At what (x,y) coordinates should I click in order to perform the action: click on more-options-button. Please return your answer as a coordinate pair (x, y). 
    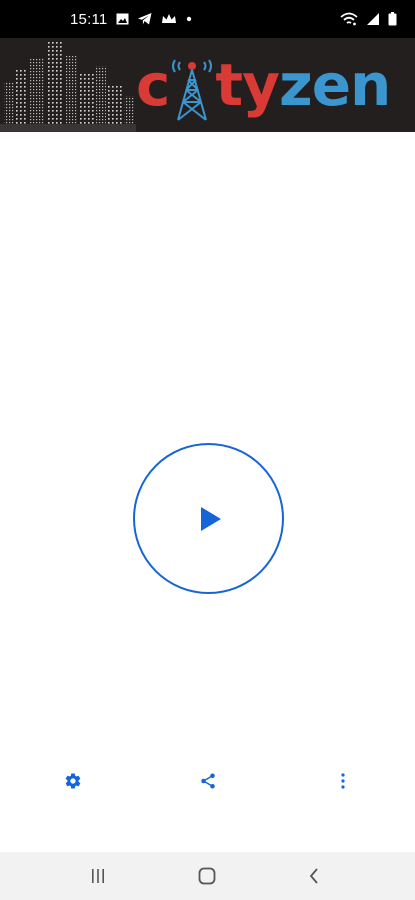
    Looking at the image, I should click on (343, 781).